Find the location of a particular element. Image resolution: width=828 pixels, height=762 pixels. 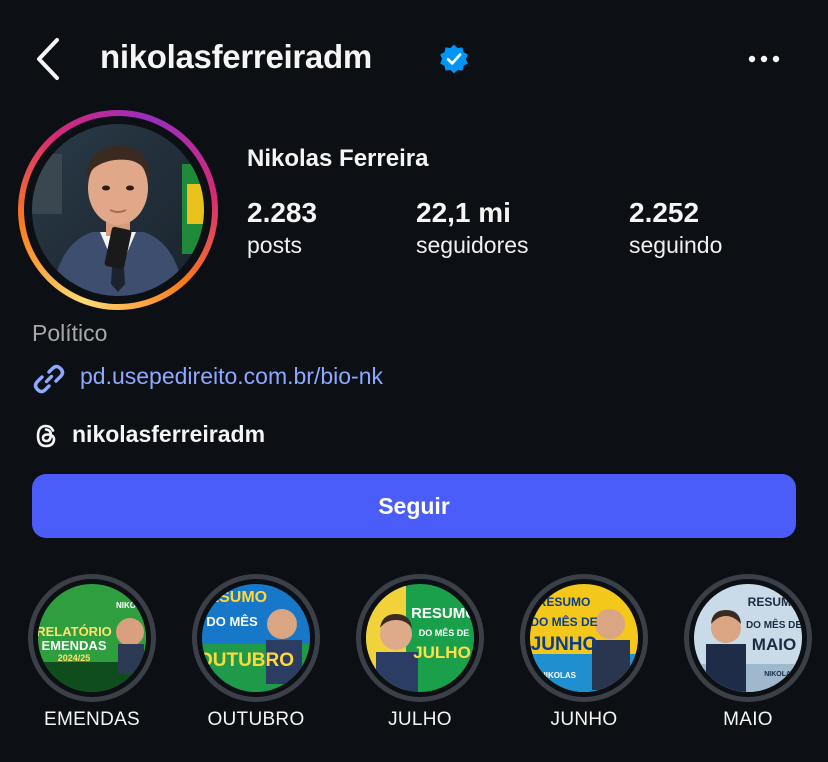

highlight-cover: RESUMO DO MÊS DE JULHO is located at coordinates (420, 638).